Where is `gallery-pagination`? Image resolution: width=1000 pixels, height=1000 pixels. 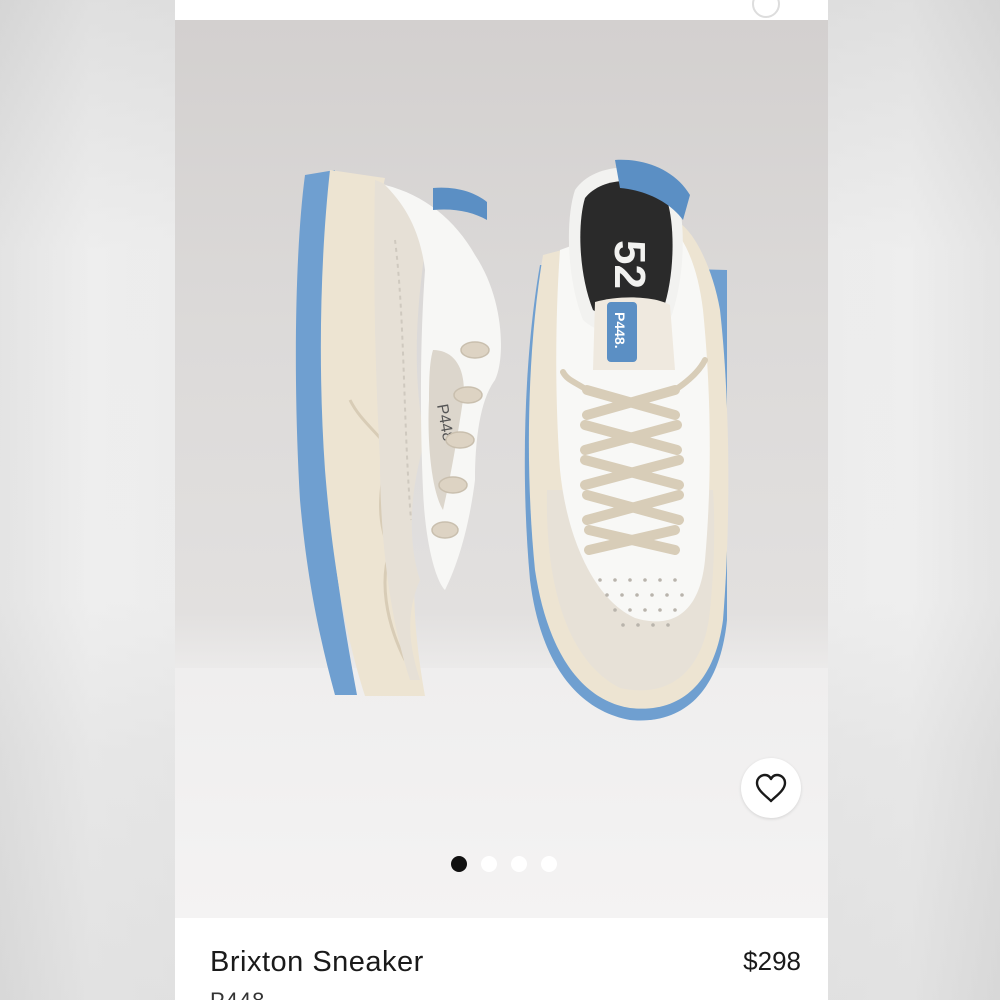 gallery-pagination is located at coordinates (504, 864).